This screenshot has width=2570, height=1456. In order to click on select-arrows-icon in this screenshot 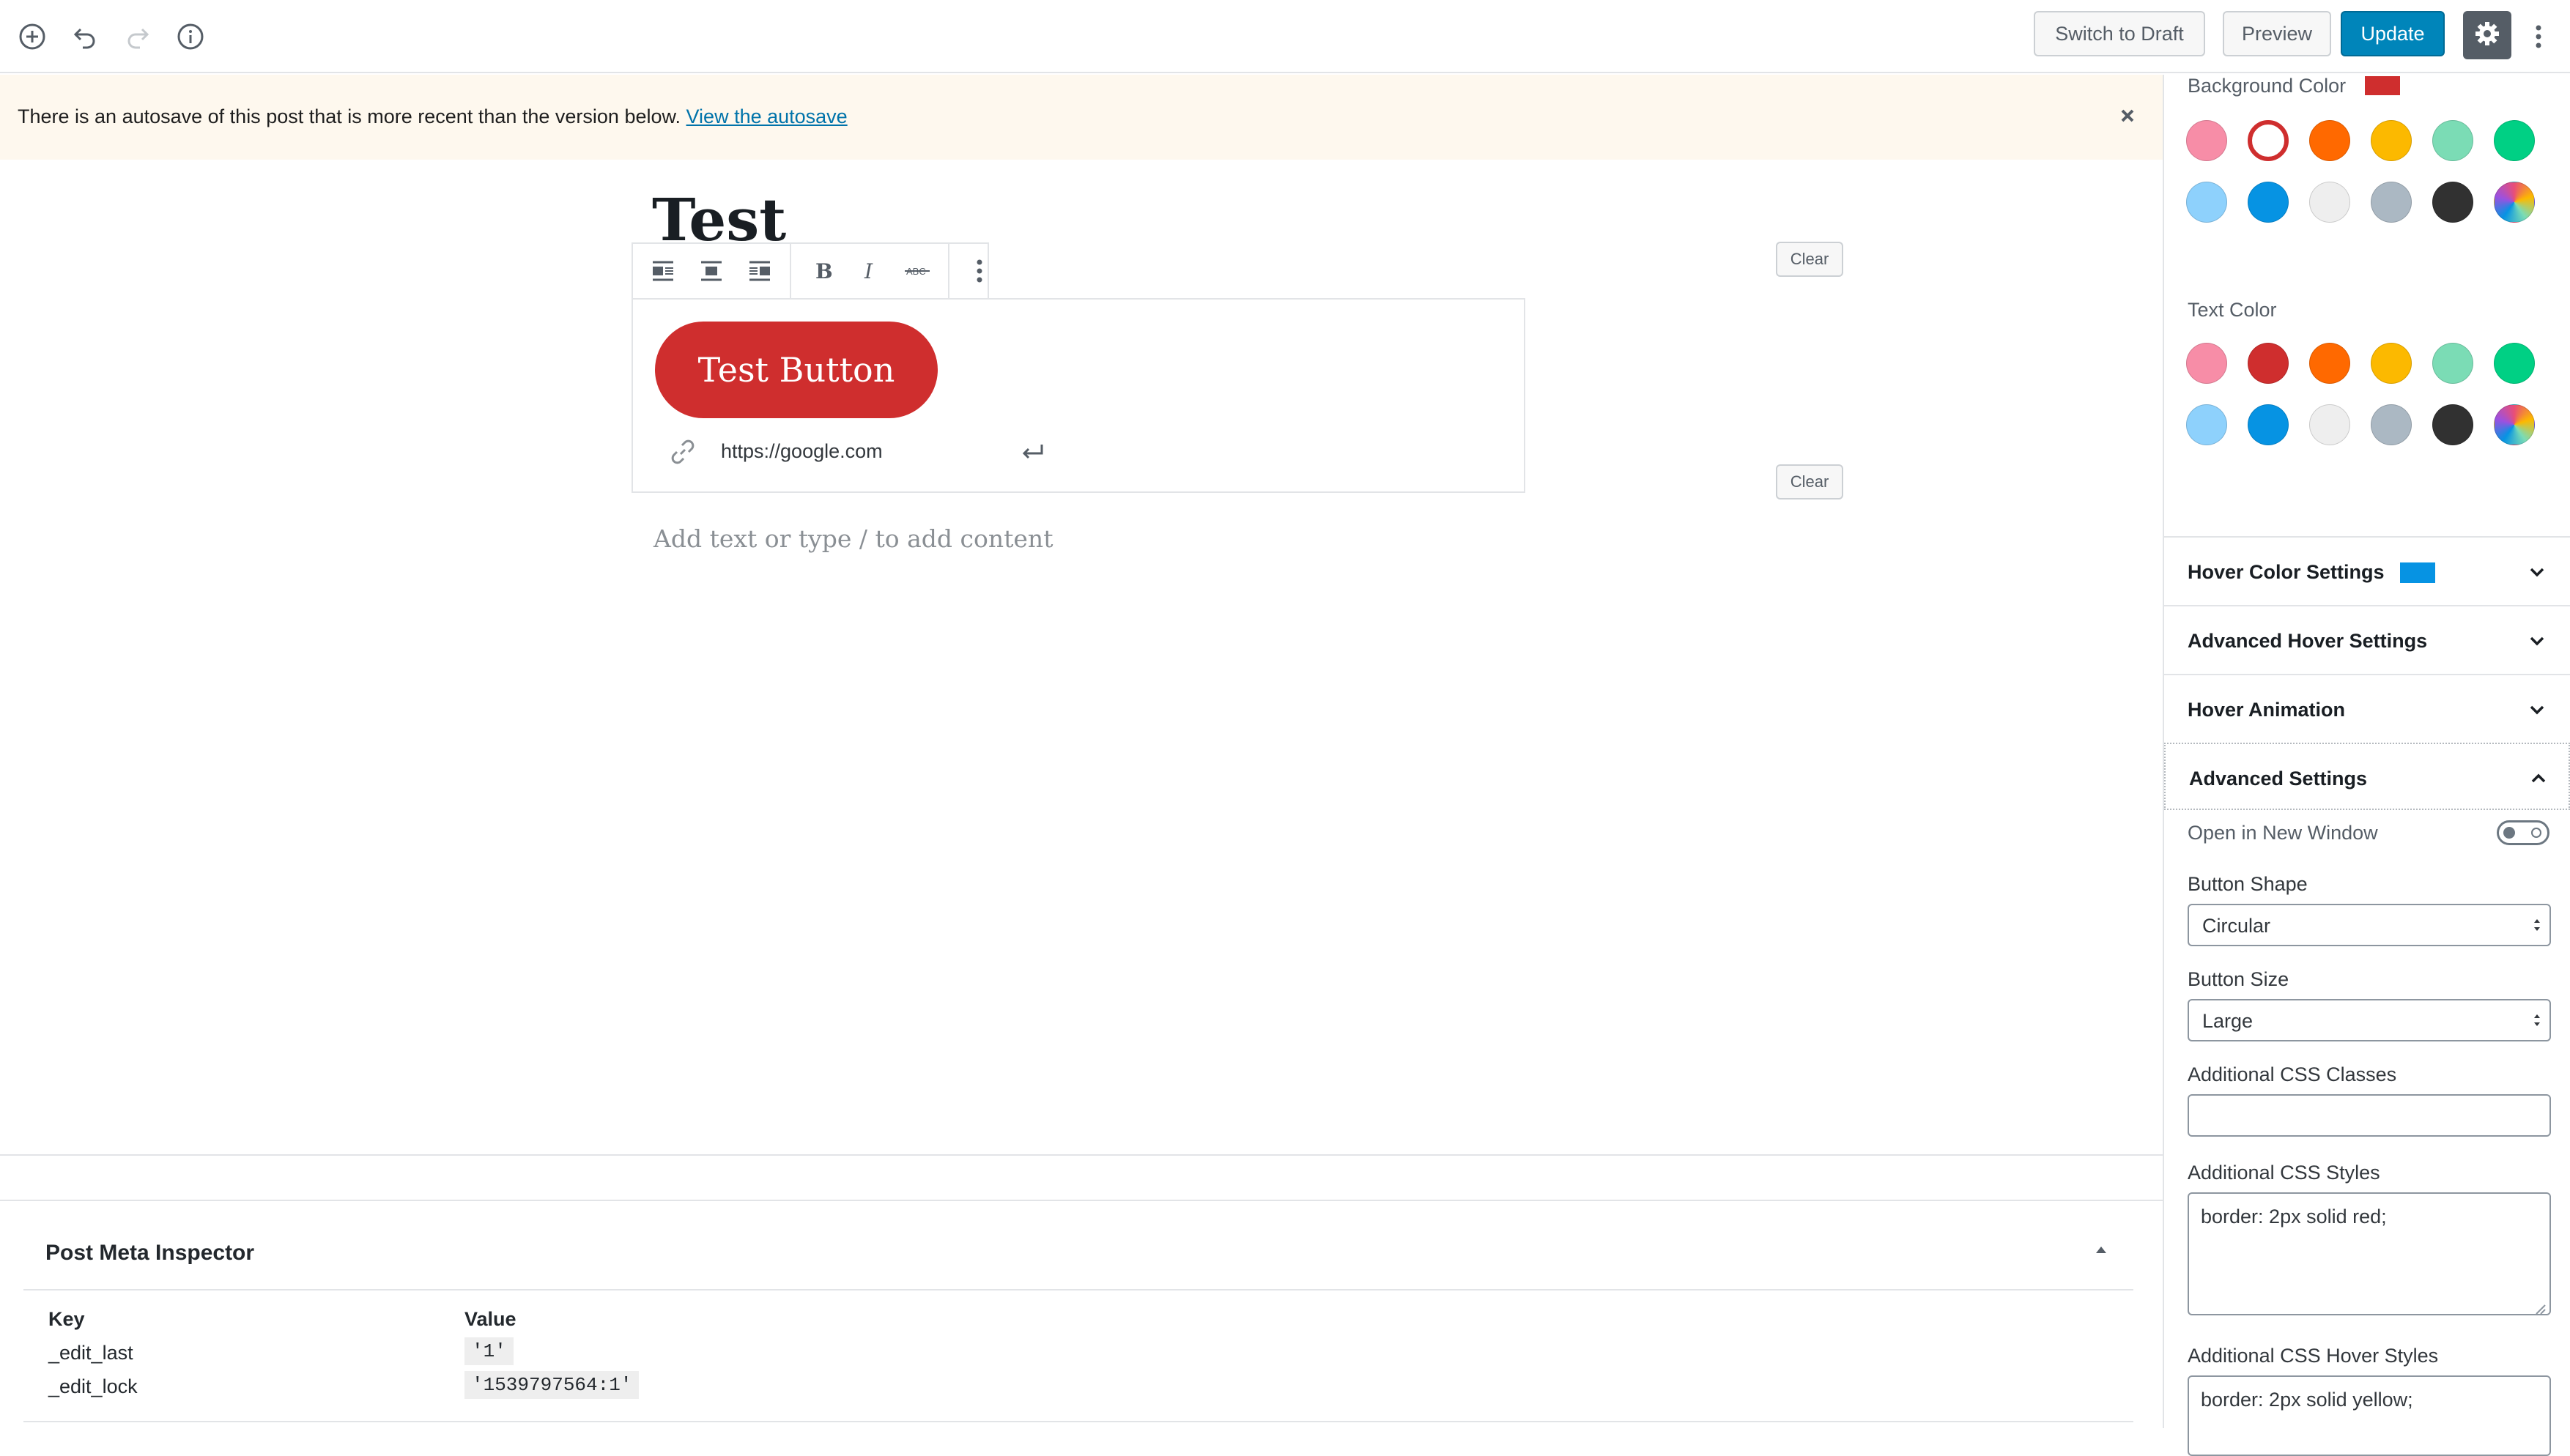, I will do `click(2537, 927)`.